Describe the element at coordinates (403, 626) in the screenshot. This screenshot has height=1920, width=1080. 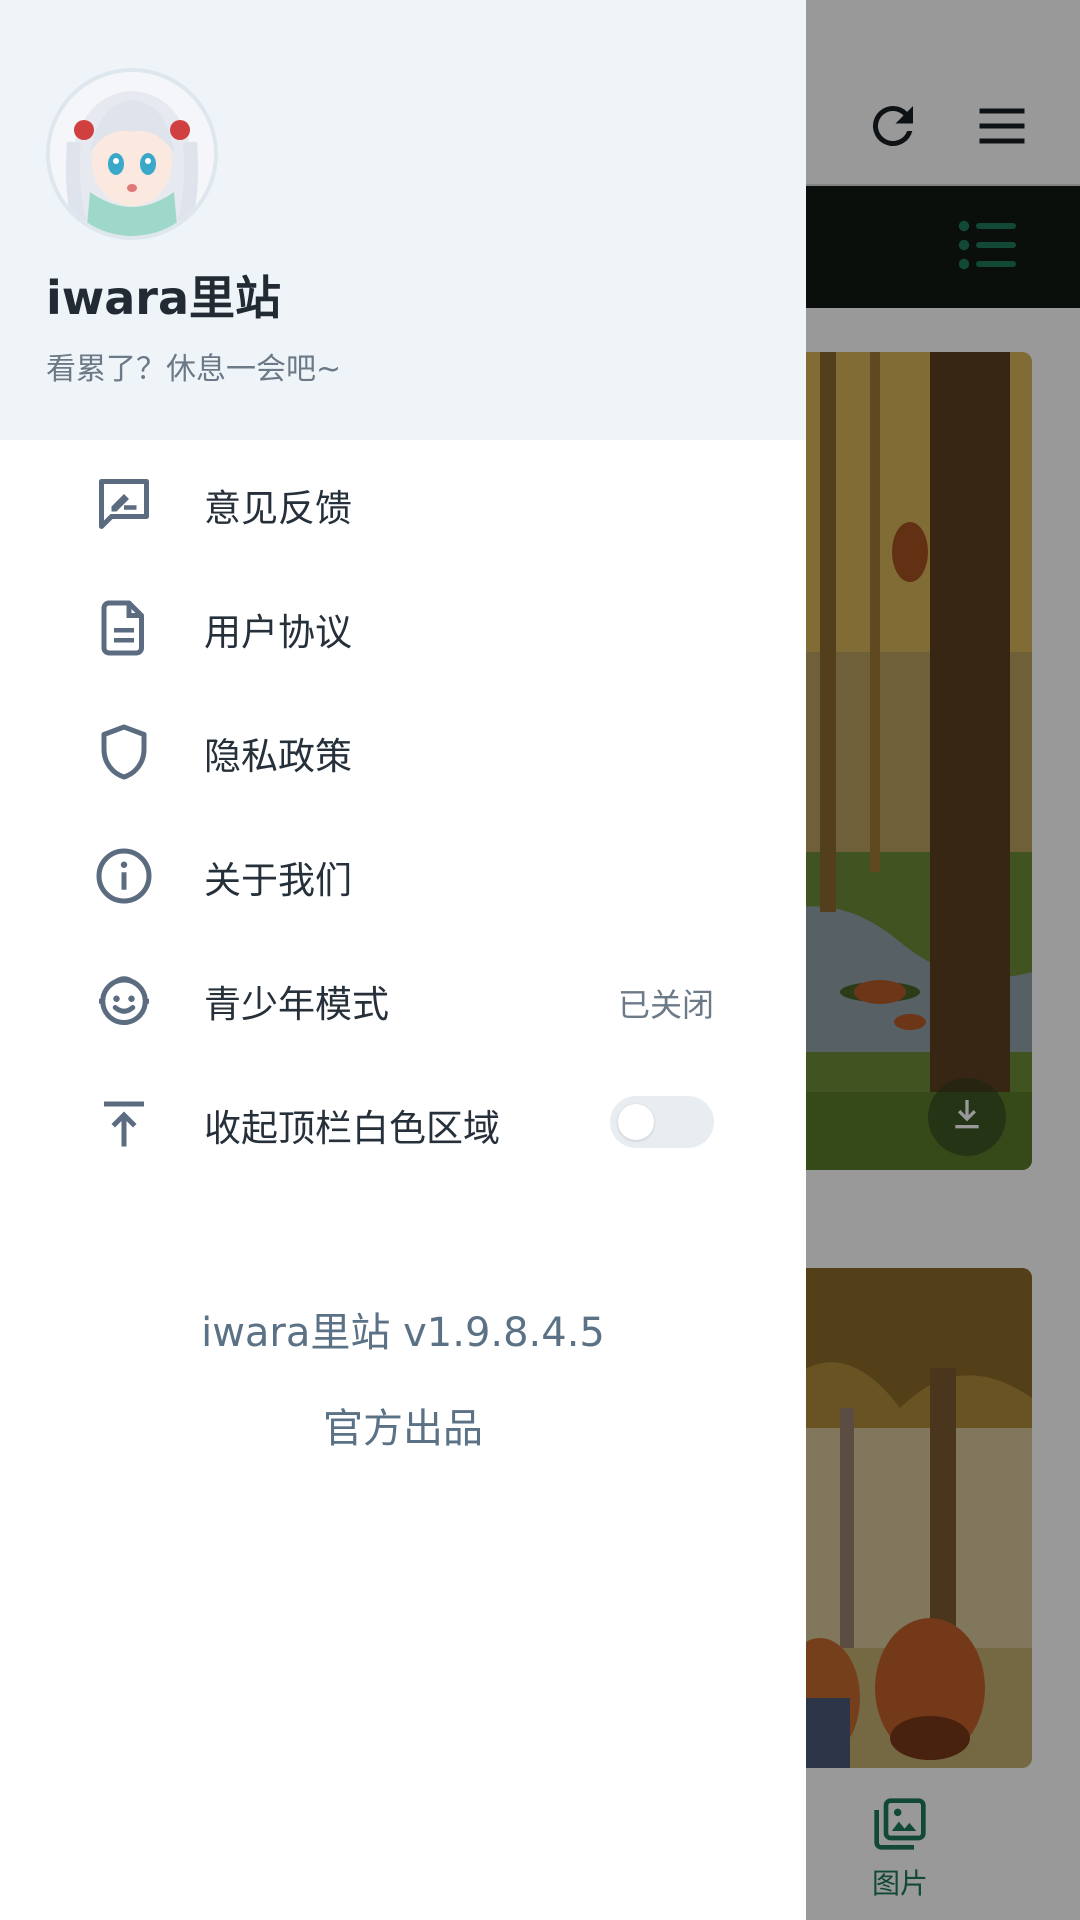
I see `menu-item-user-agreement: 用户协议` at that location.